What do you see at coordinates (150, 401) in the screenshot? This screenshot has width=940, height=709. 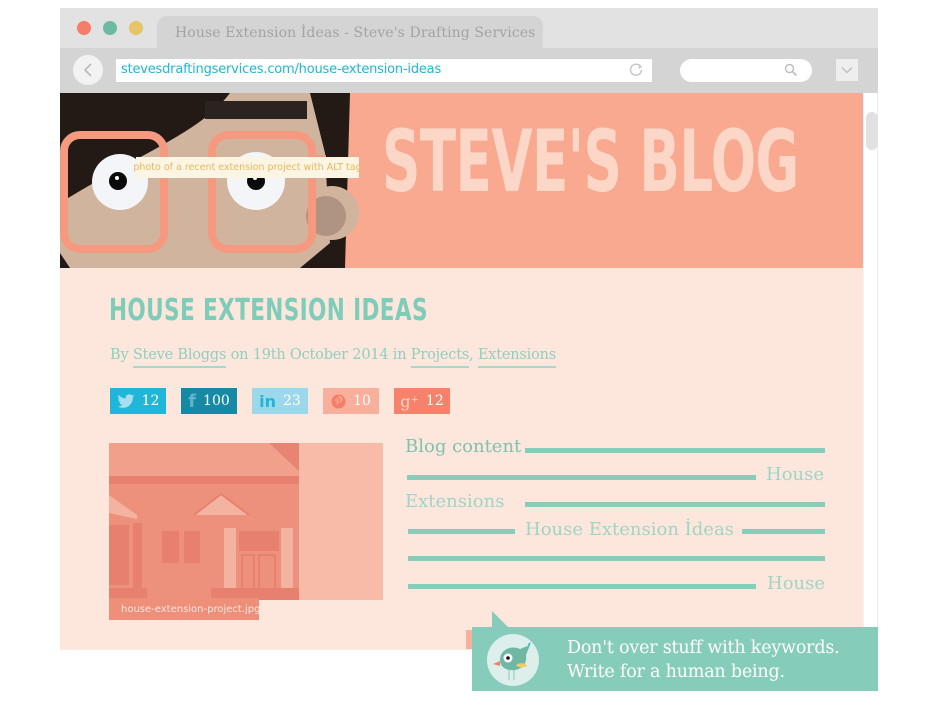 I see `twitter-count: 12` at bounding box center [150, 401].